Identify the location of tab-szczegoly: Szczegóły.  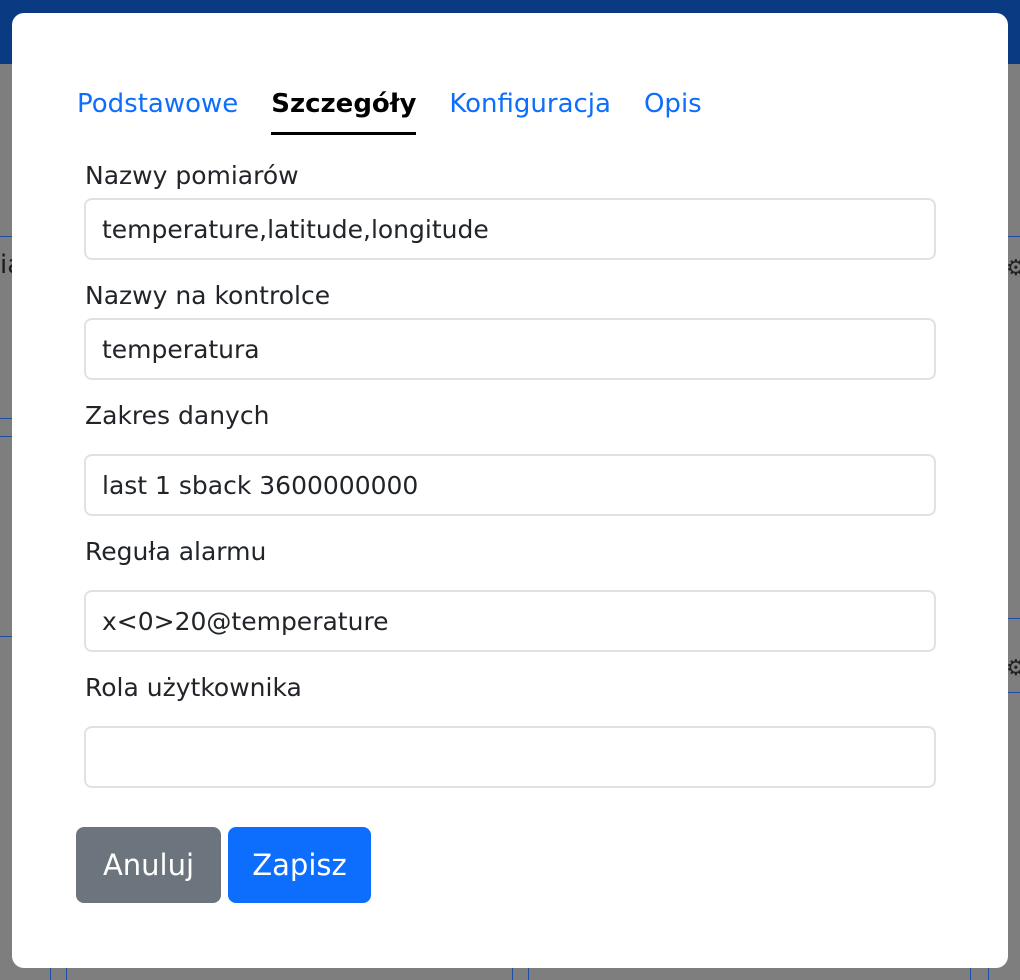
(344, 110).